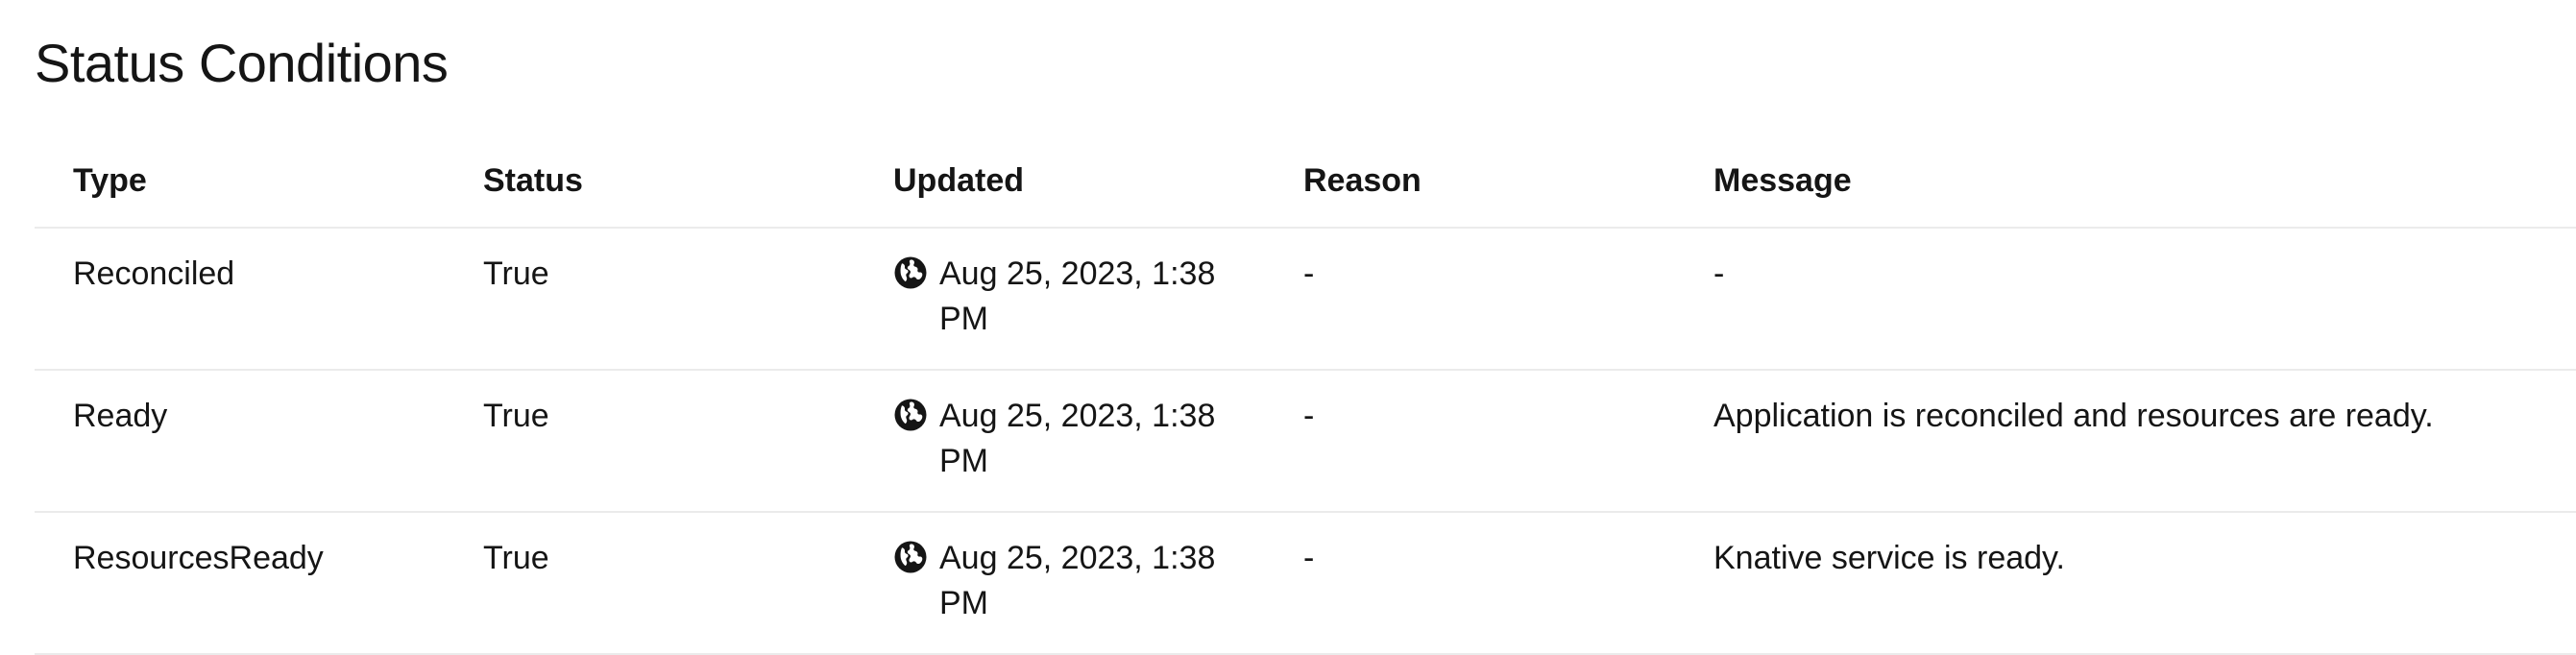 This screenshot has height=655, width=2576. I want to click on column-header-type: Type, so click(240, 182).